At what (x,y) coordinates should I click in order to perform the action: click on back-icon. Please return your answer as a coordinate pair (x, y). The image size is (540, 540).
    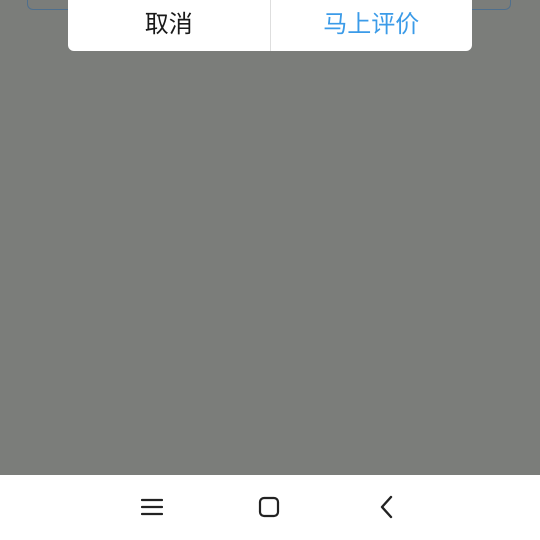
    Looking at the image, I should click on (386, 507).